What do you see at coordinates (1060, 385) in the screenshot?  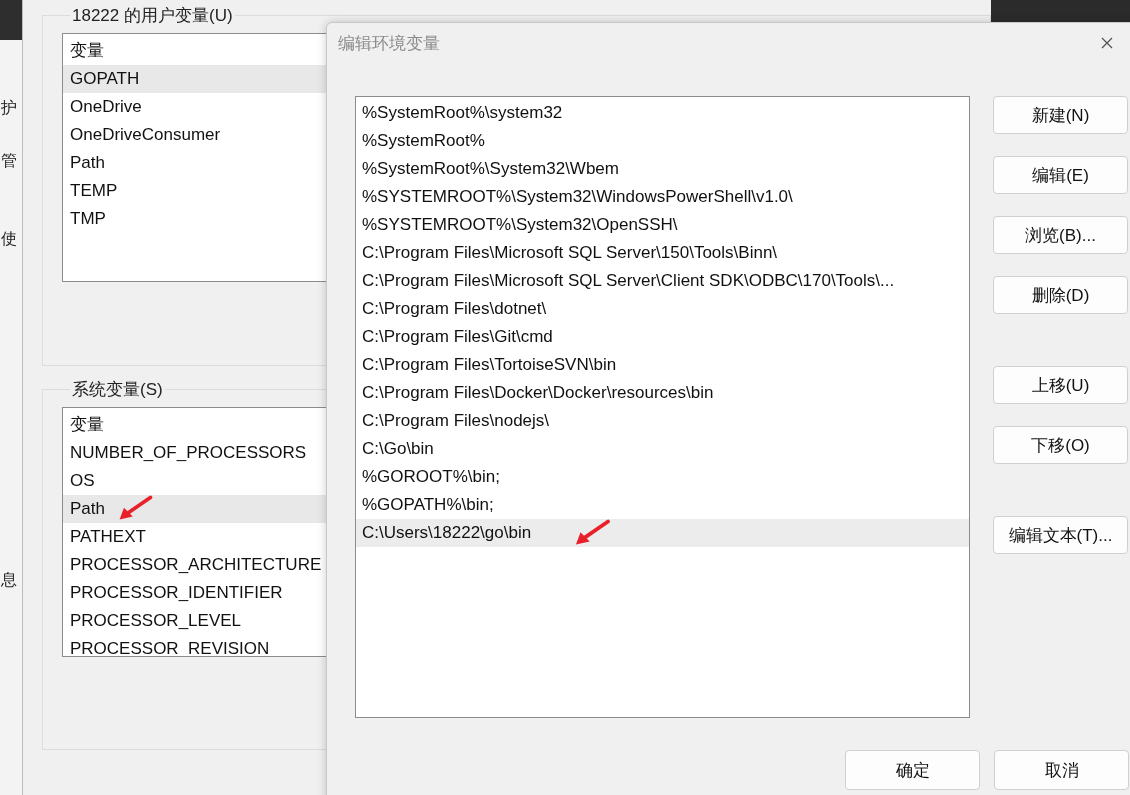 I see `action-button: 上移(U)` at bounding box center [1060, 385].